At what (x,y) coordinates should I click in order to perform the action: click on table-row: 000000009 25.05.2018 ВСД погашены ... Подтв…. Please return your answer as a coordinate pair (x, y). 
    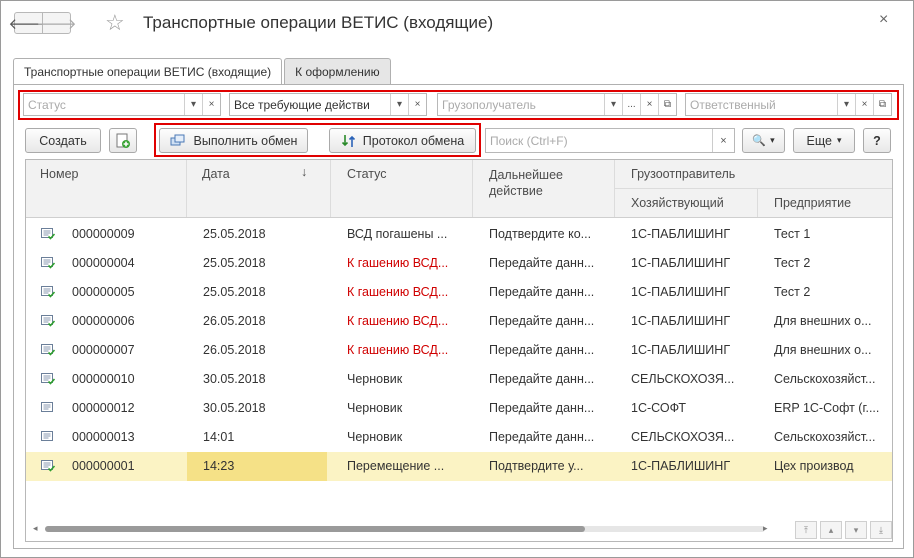
    Looking at the image, I should click on (459, 234).